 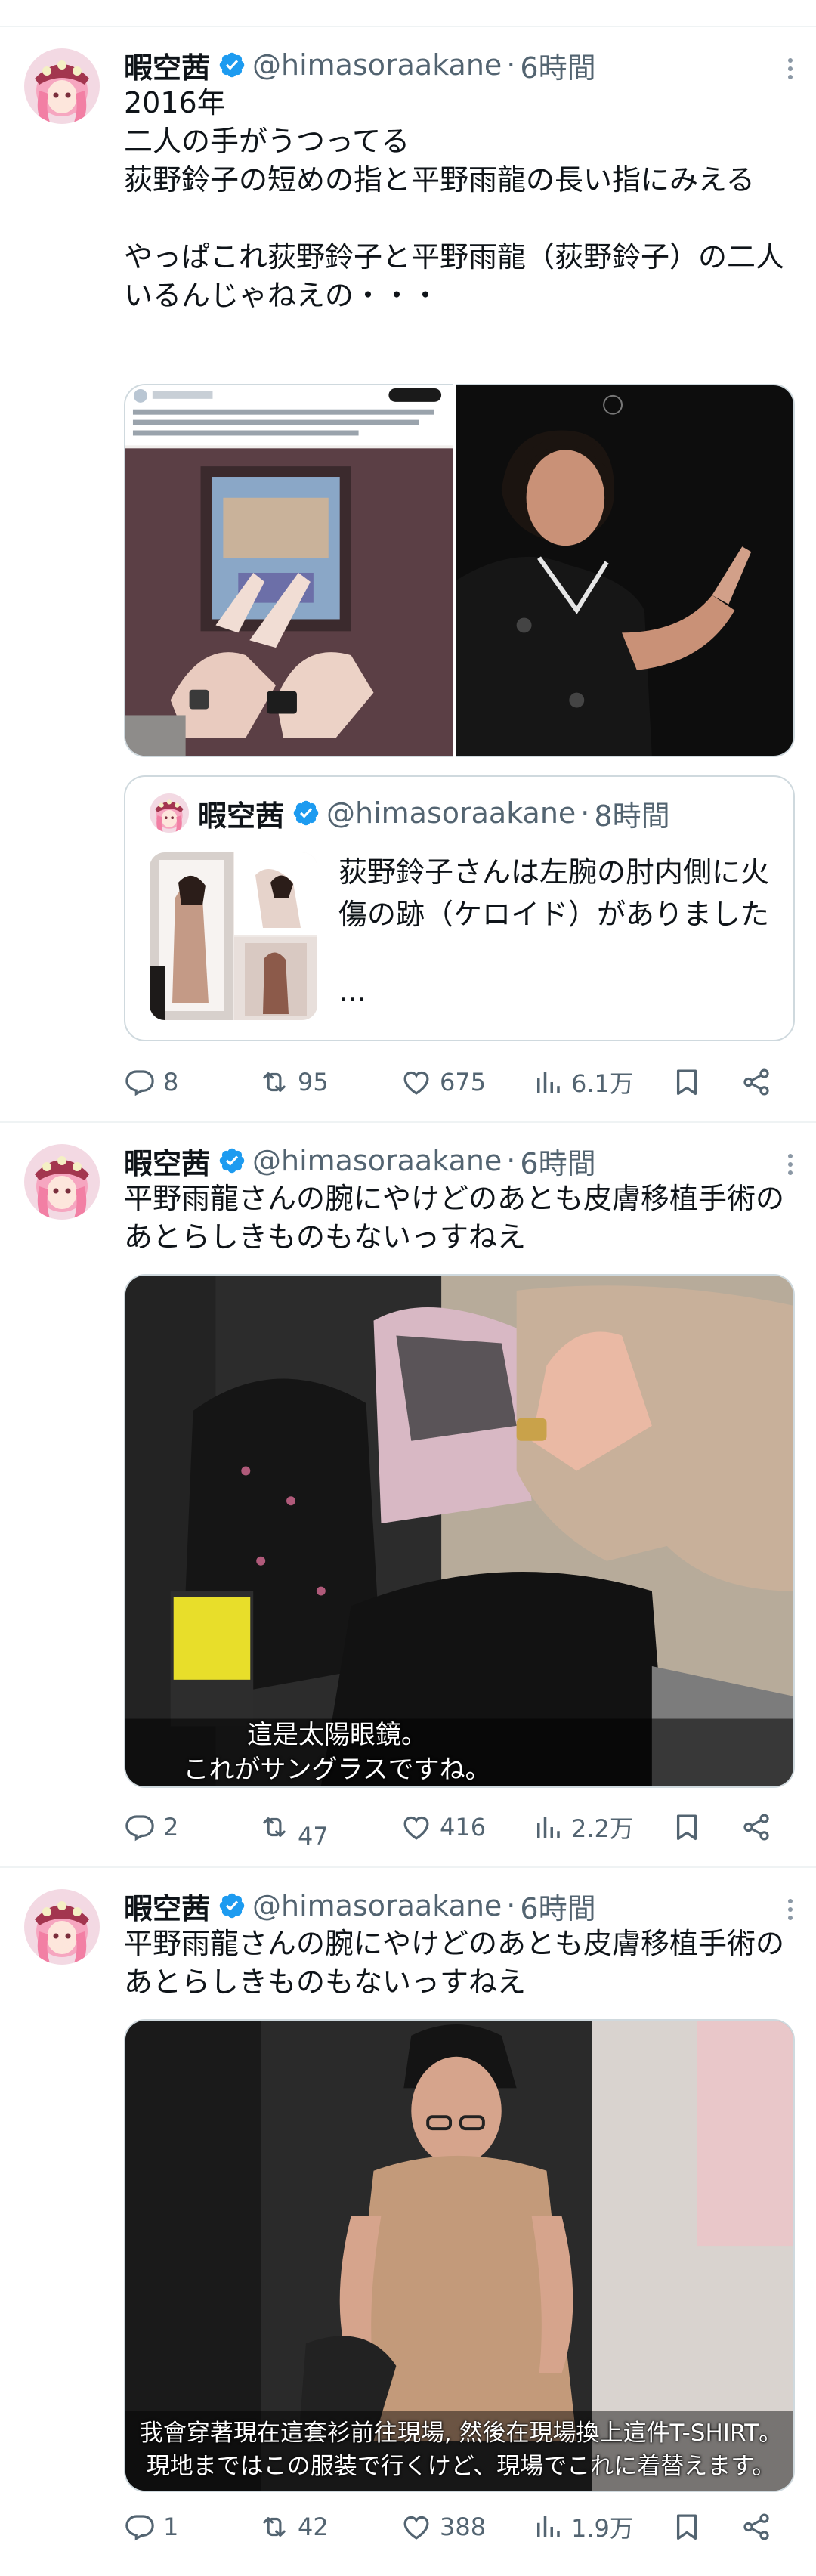 I want to click on views-count: 2.2万, so click(x=602, y=1828).